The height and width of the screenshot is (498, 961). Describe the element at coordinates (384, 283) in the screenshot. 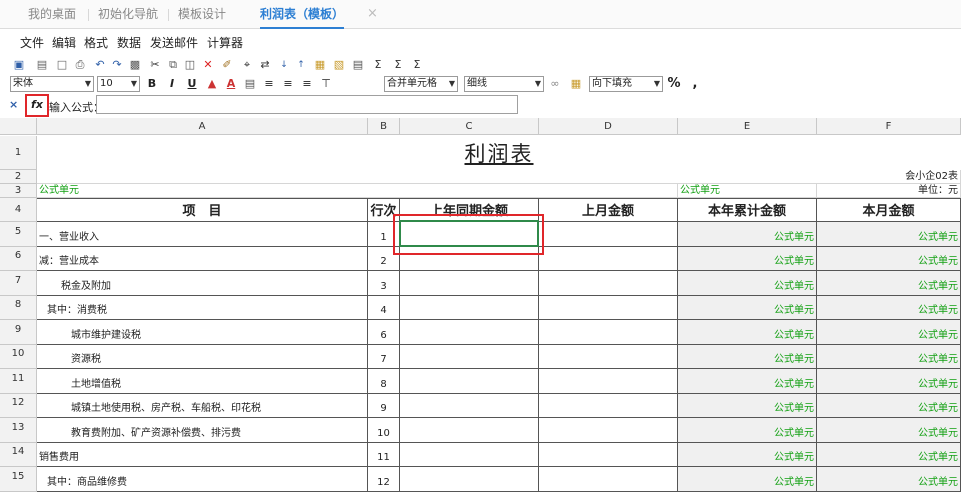

I see `line-no-cell: 3` at that location.